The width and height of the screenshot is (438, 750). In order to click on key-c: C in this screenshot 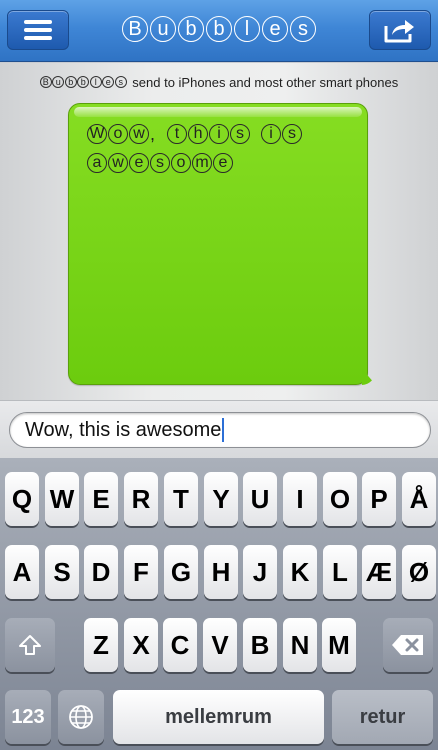, I will do `click(180, 645)`.